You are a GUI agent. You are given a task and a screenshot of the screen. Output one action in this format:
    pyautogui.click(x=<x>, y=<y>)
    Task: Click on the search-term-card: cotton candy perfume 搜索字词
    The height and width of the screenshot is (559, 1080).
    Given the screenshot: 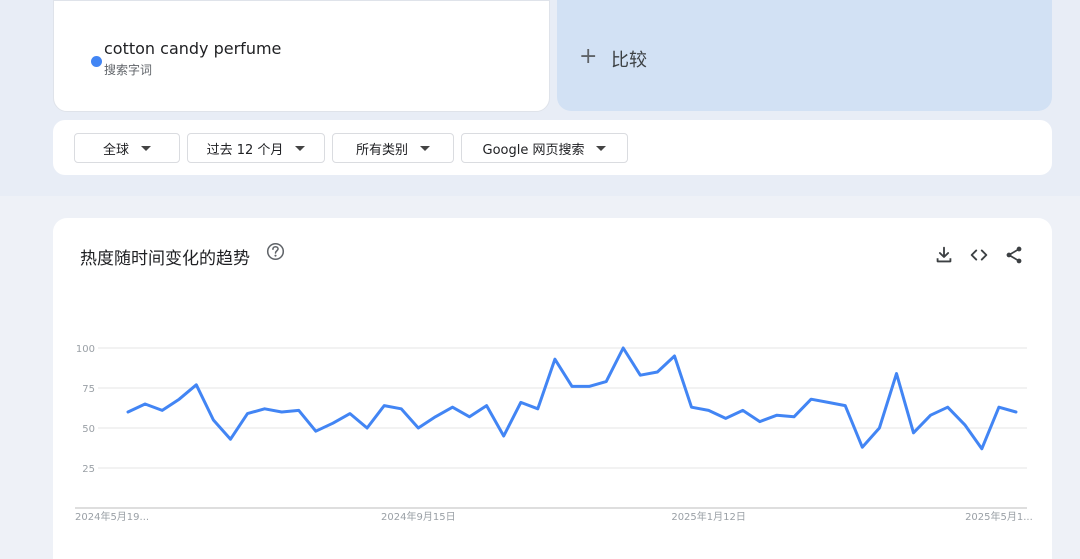 What is the action you would take?
    pyautogui.click(x=301, y=56)
    